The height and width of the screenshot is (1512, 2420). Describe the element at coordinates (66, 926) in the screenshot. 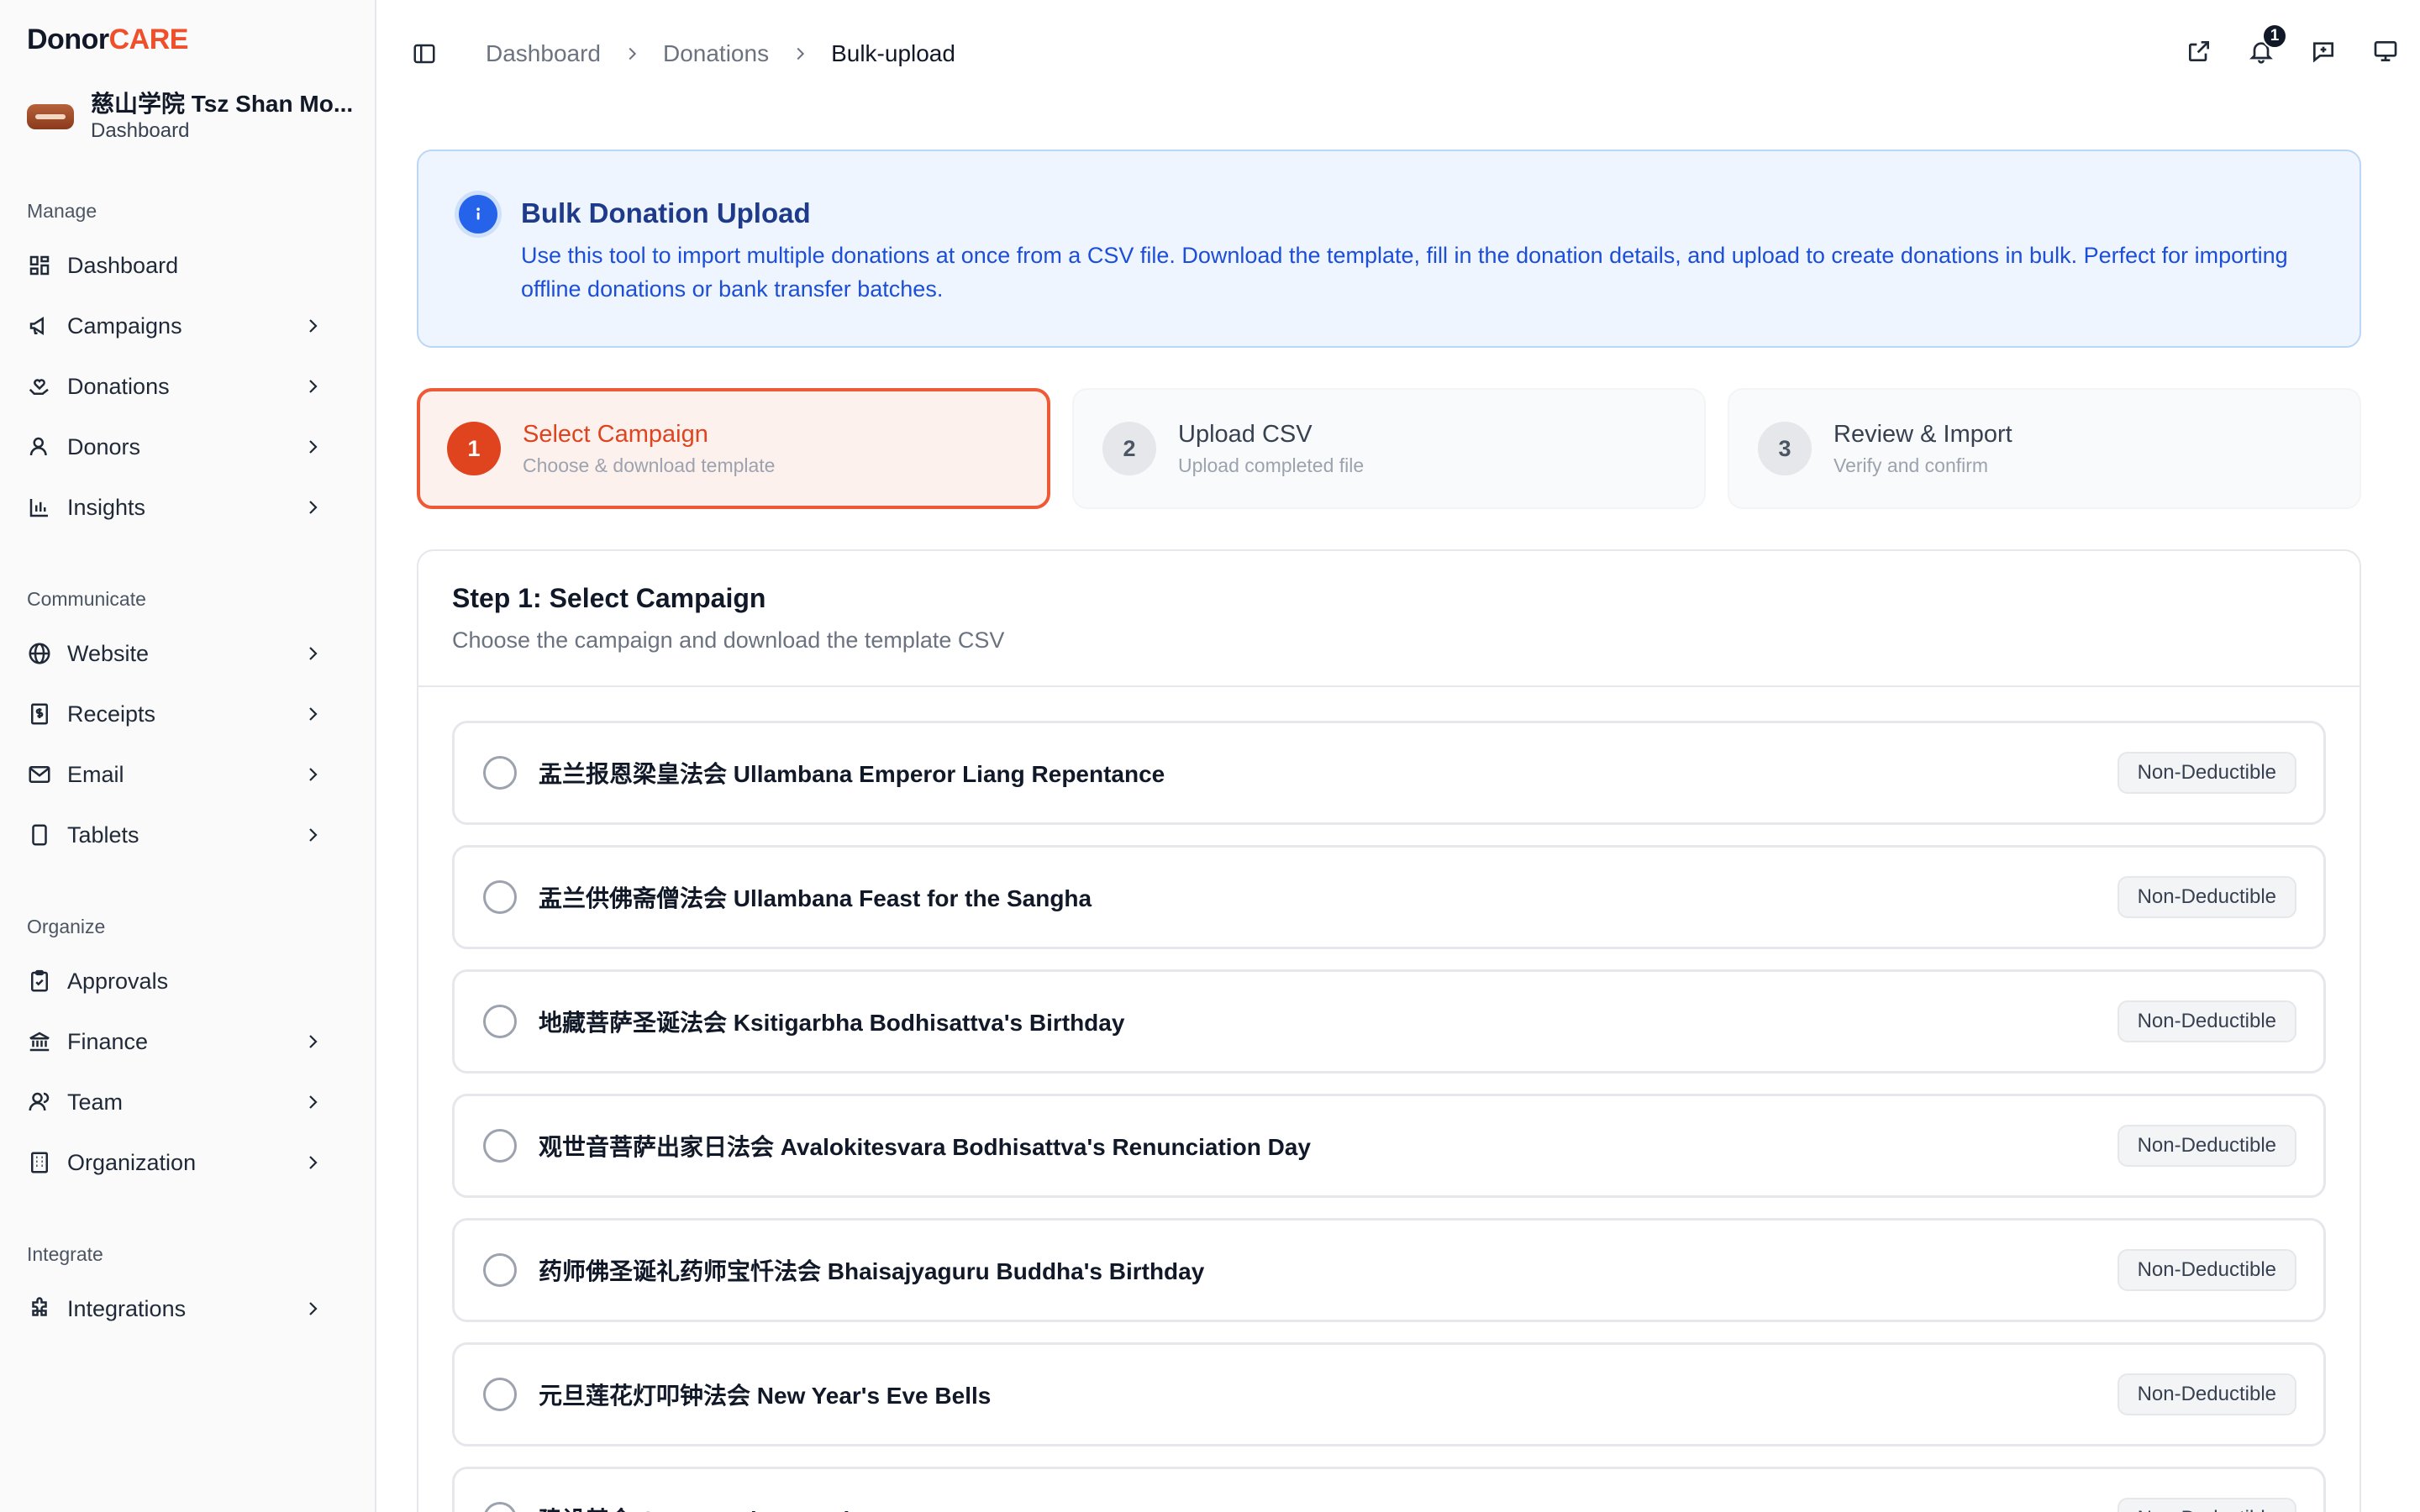

I see `sidebar-section-title: Organize` at that location.